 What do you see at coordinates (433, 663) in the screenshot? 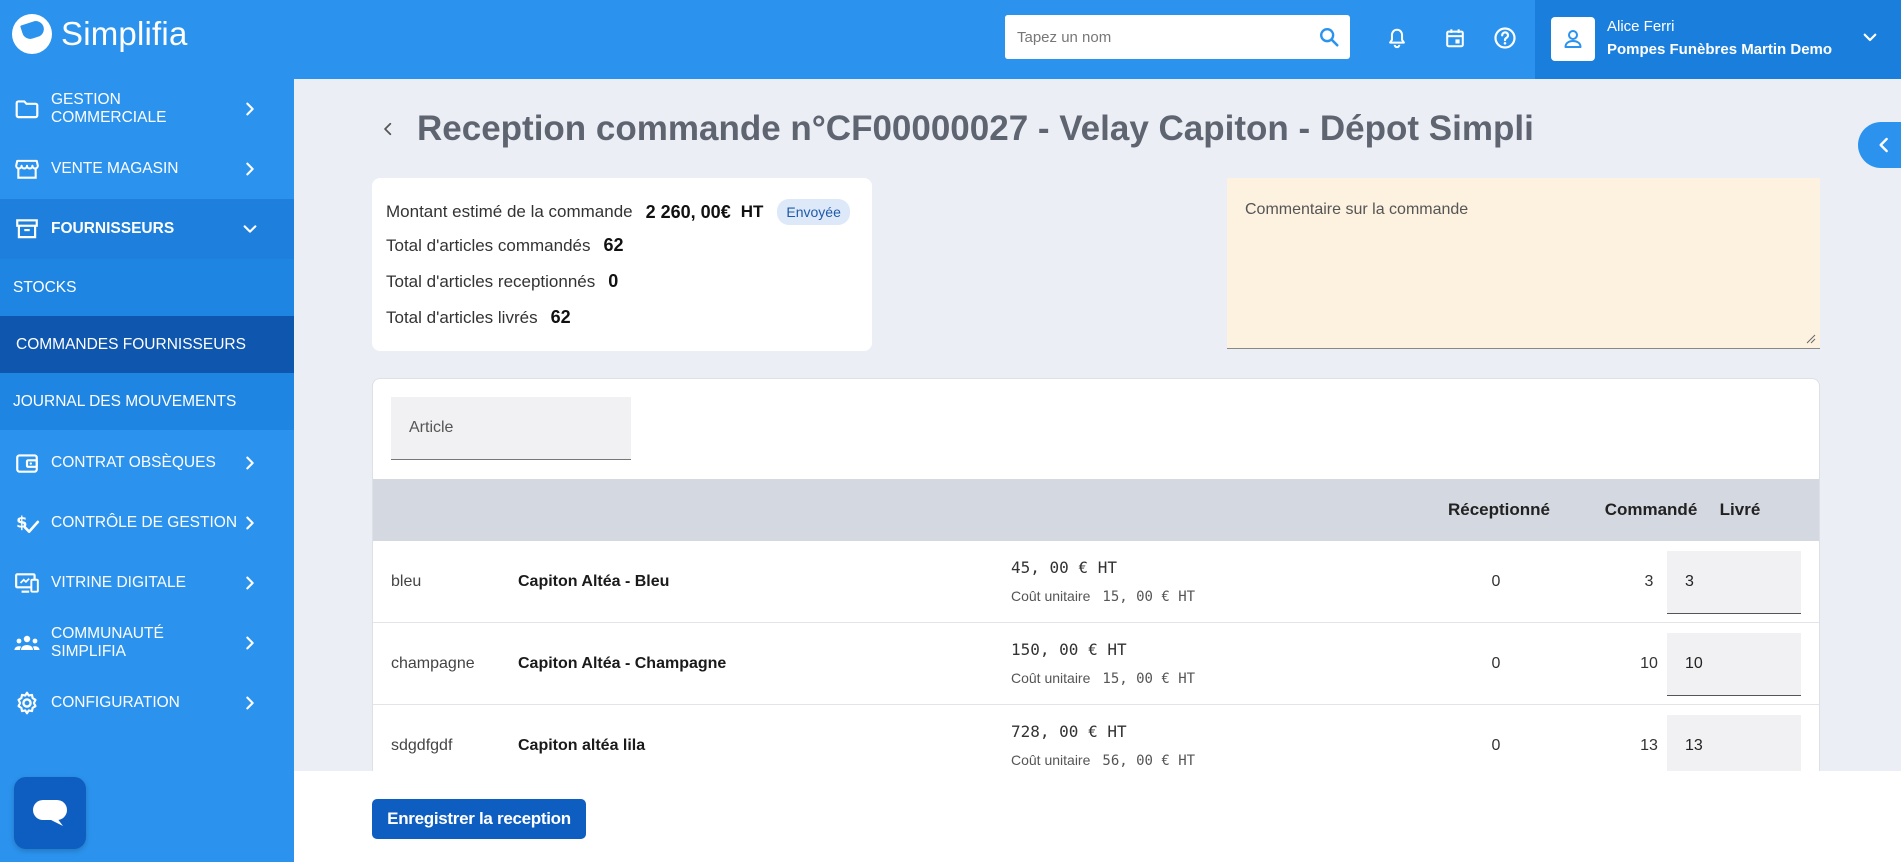
I see `article-ref: champagne` at bounding box center [433, 663].